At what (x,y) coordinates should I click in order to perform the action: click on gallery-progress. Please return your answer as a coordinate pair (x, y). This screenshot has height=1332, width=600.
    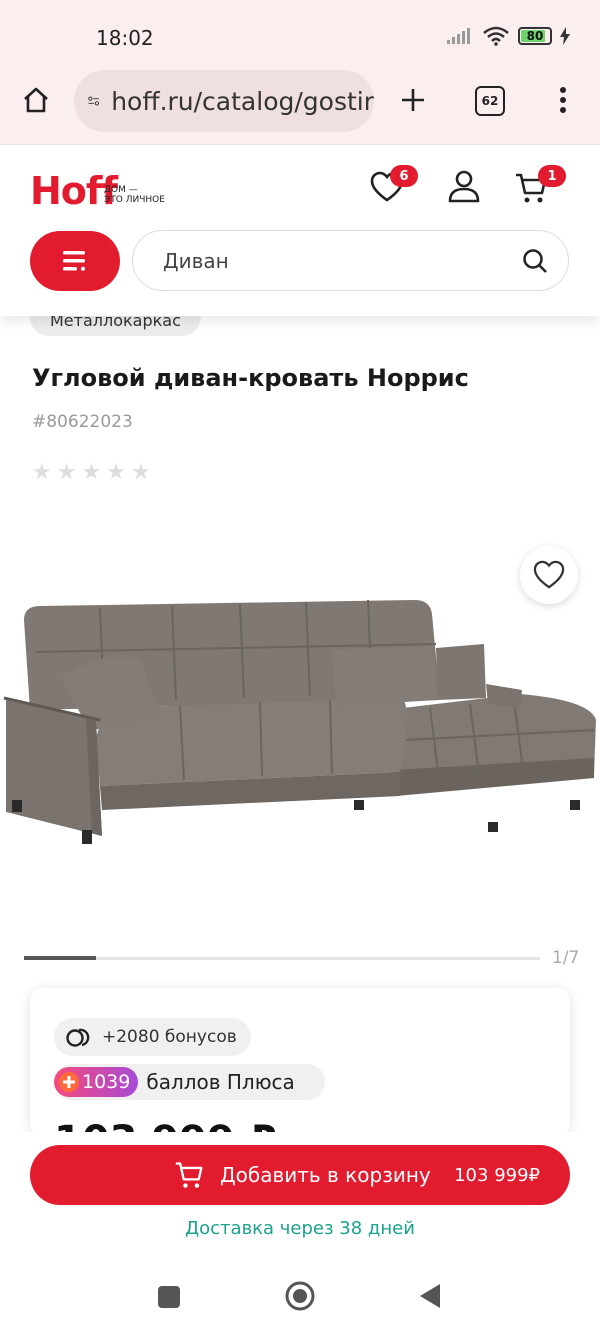
    Looking at the image, I should click on (282, 958).